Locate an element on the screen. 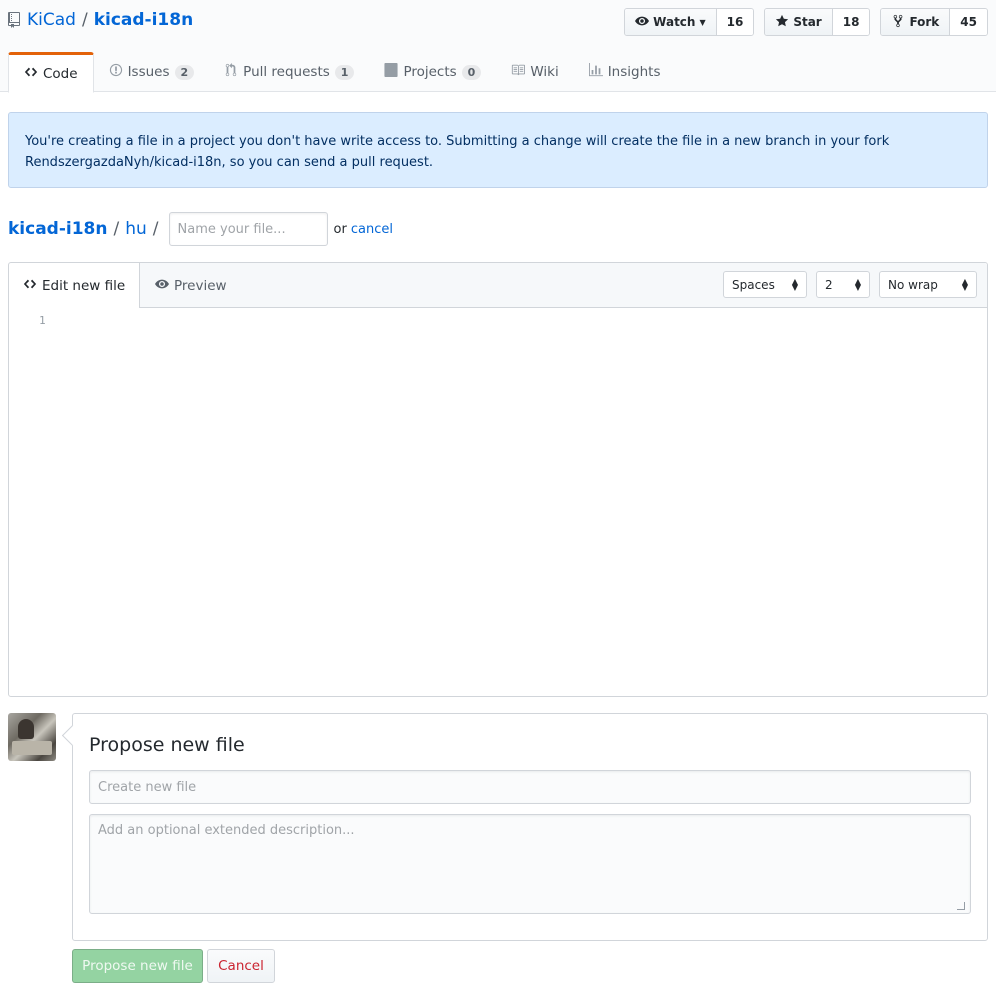 The width and height of the screenshot is (996, 1000). tab-projects-label: Projects is located at coordinates (430, 72).